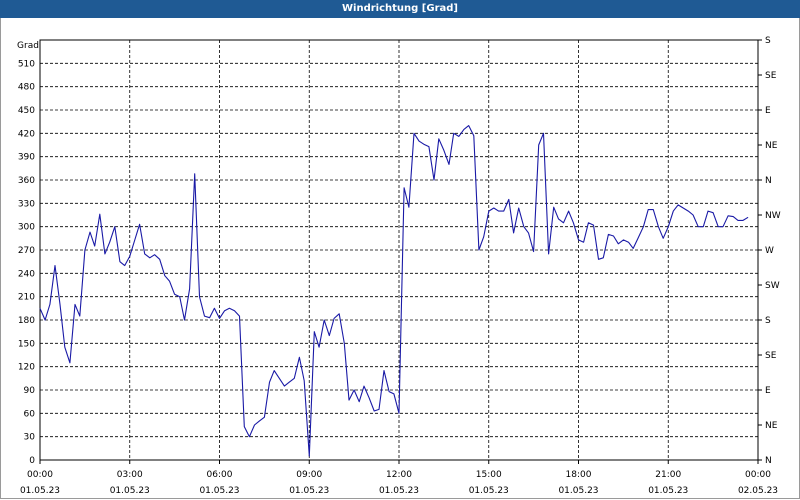 Image resolution: width=800 pixels, height=500 pixels. I want to click on x-tick-time: 09:00, so click(309, 475).